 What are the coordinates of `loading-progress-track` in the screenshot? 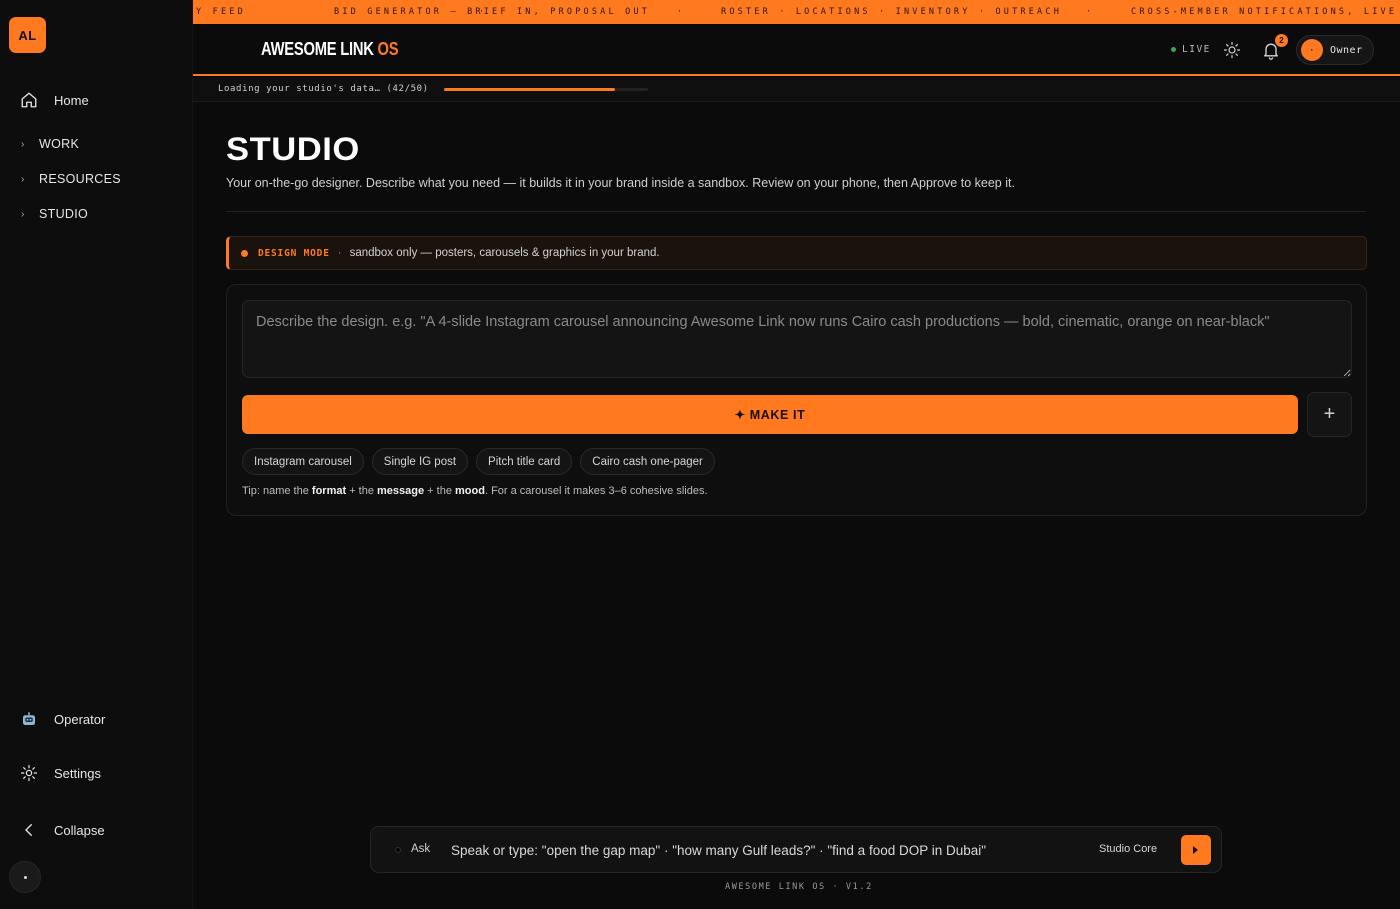 It's located at (546, 89).